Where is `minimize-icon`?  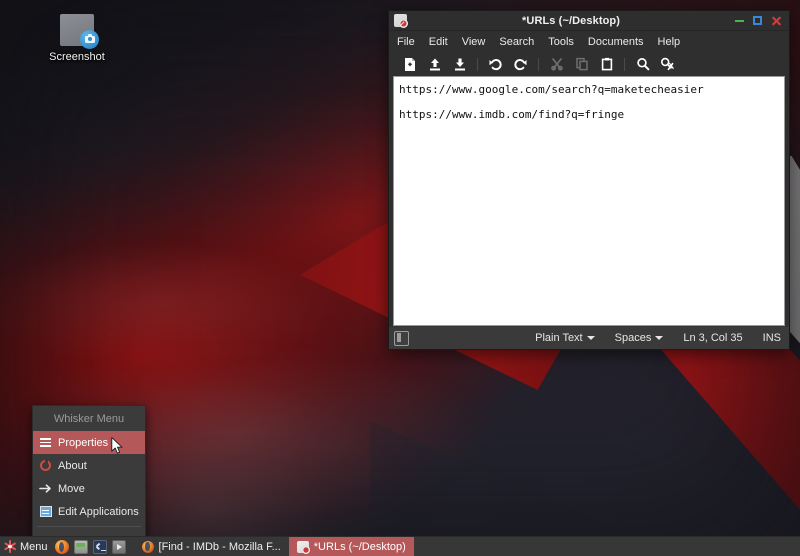 minimize-icon is located at coordinates (739, 20).